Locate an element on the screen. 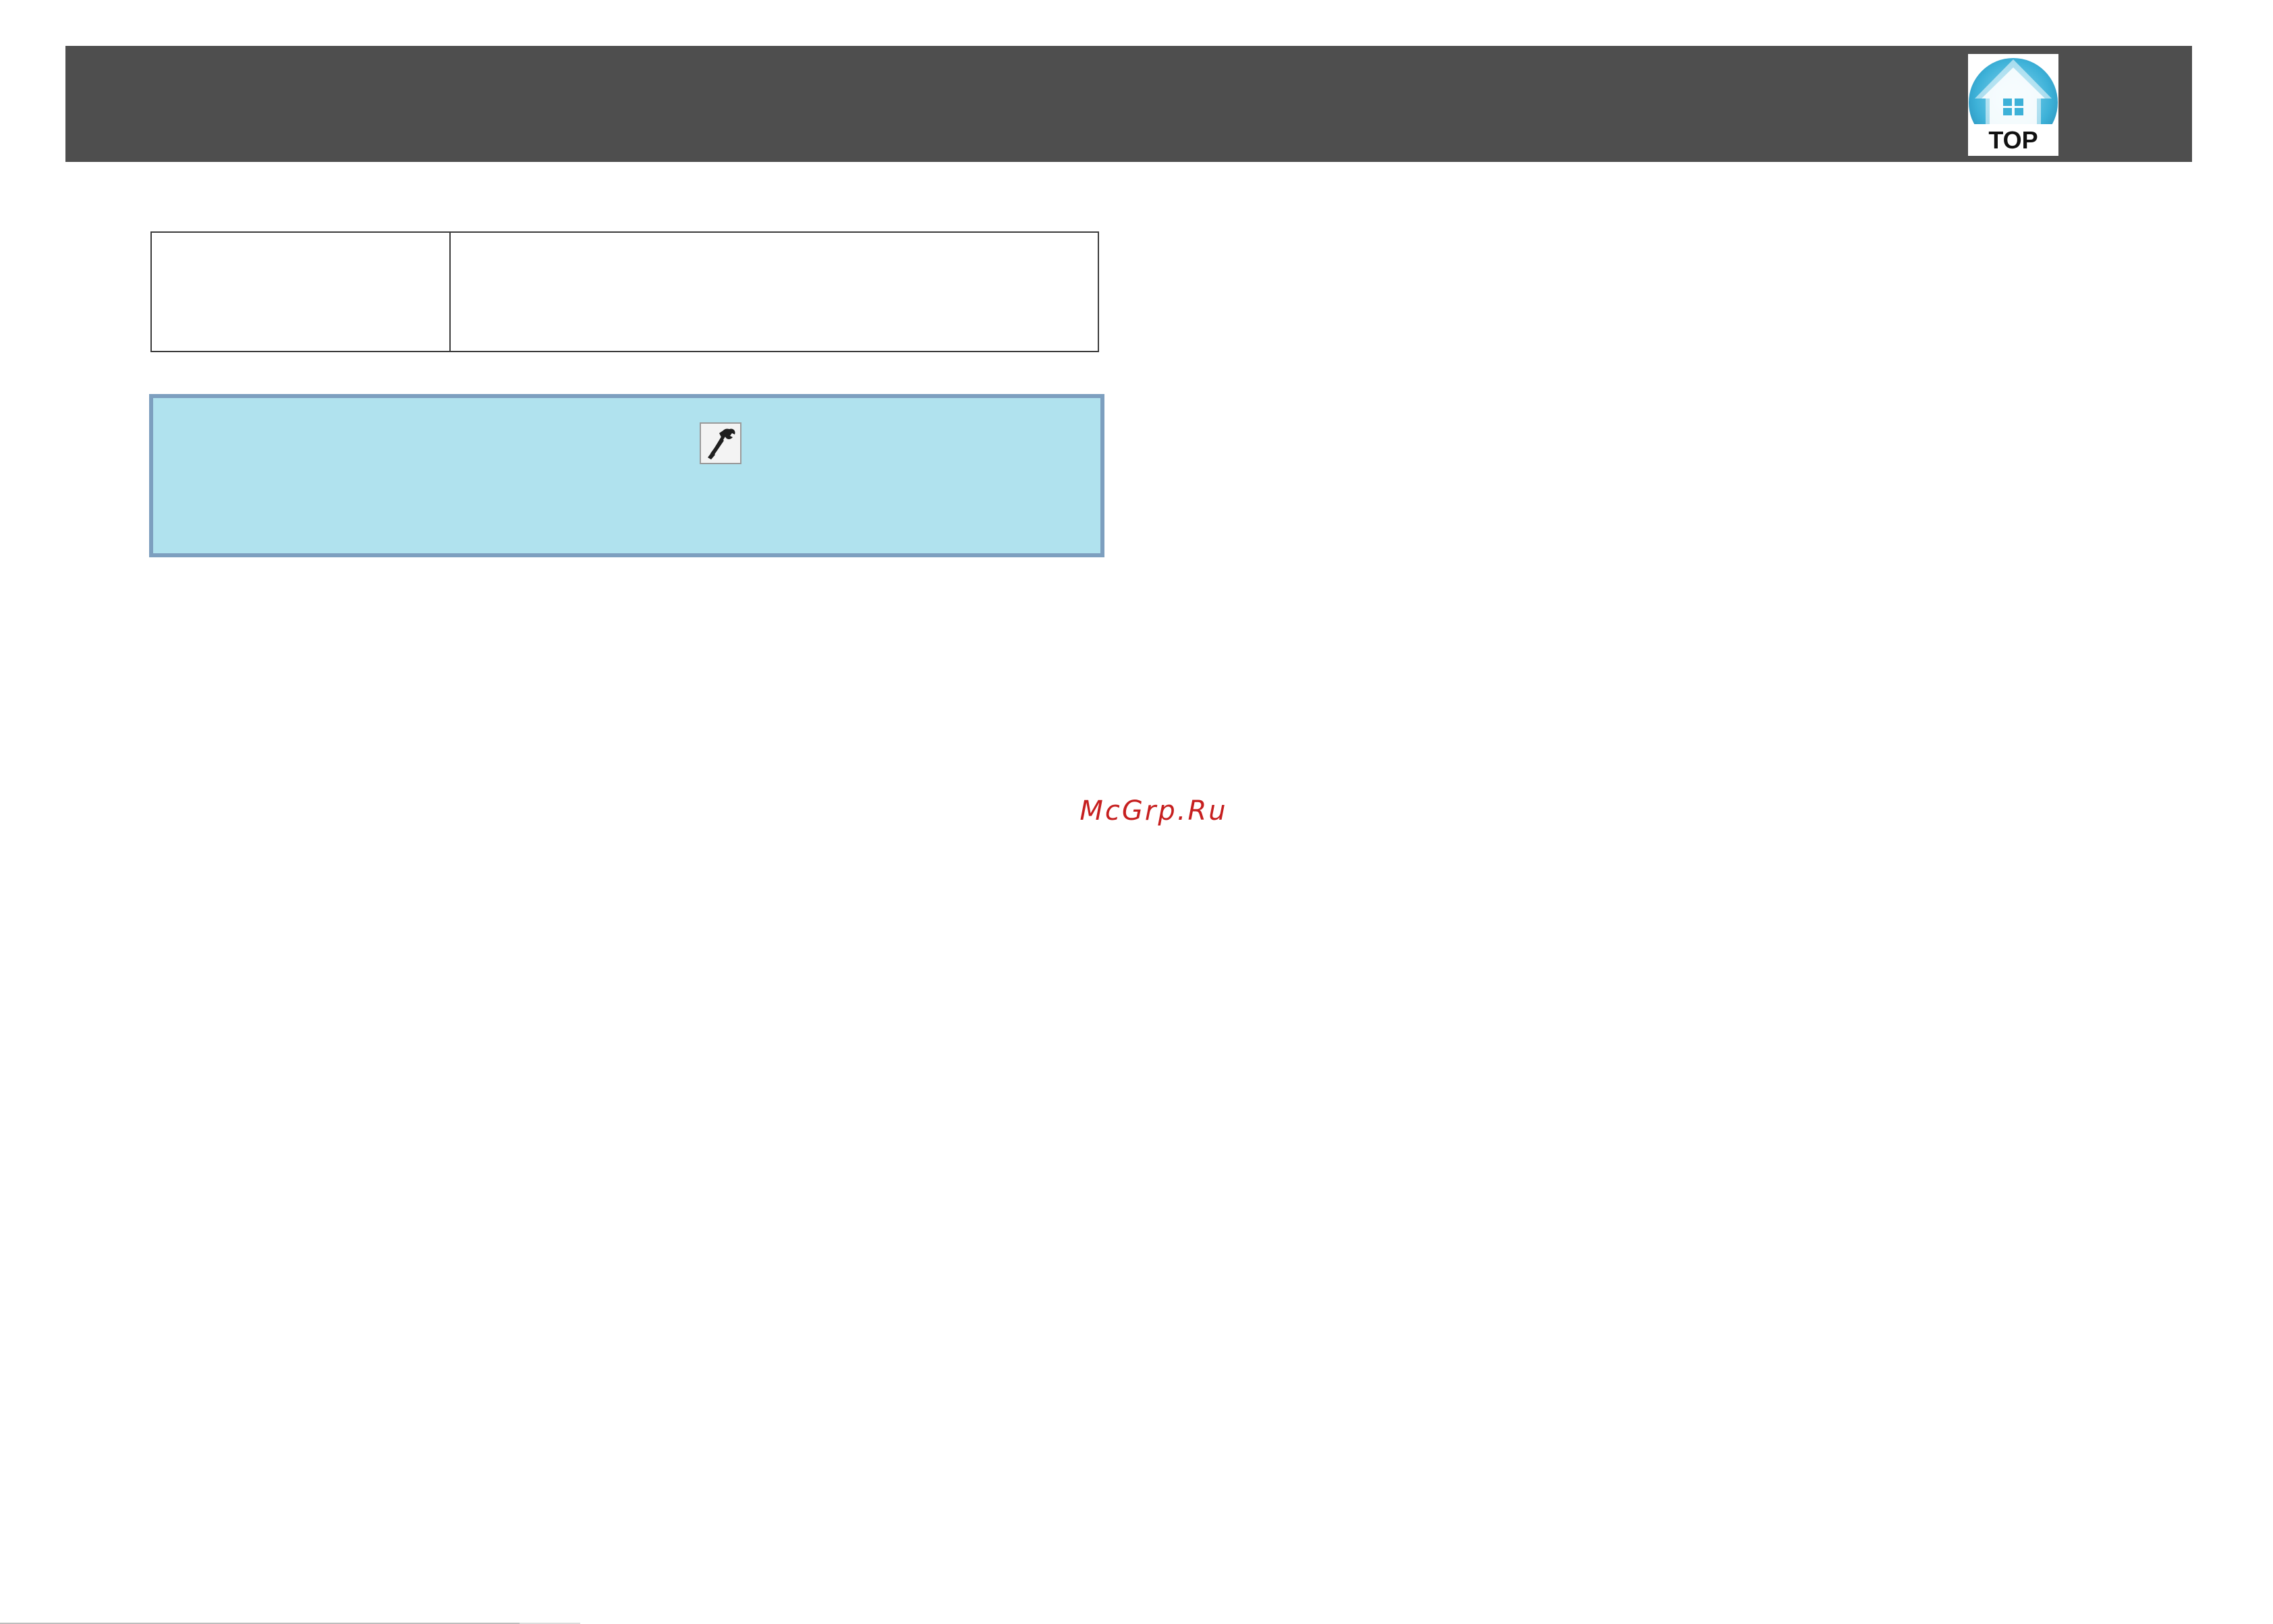 The width and height of the screenshot is (2273, 1624). top-button-label: TOP is located at coordinates (2013, 140).